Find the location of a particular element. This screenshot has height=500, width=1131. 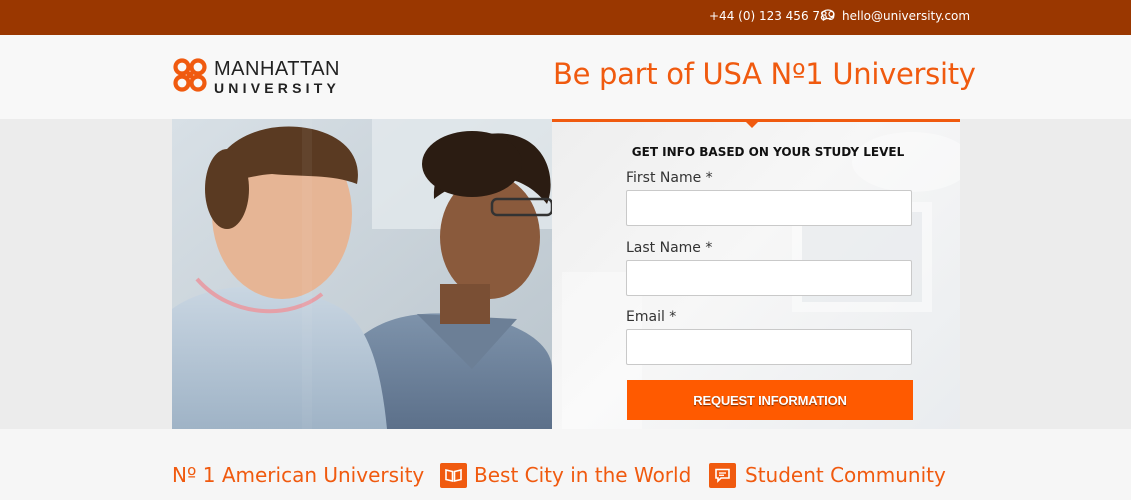

phone-number: +44 (0) 123 456 789 is located at coordinates (772, 16).